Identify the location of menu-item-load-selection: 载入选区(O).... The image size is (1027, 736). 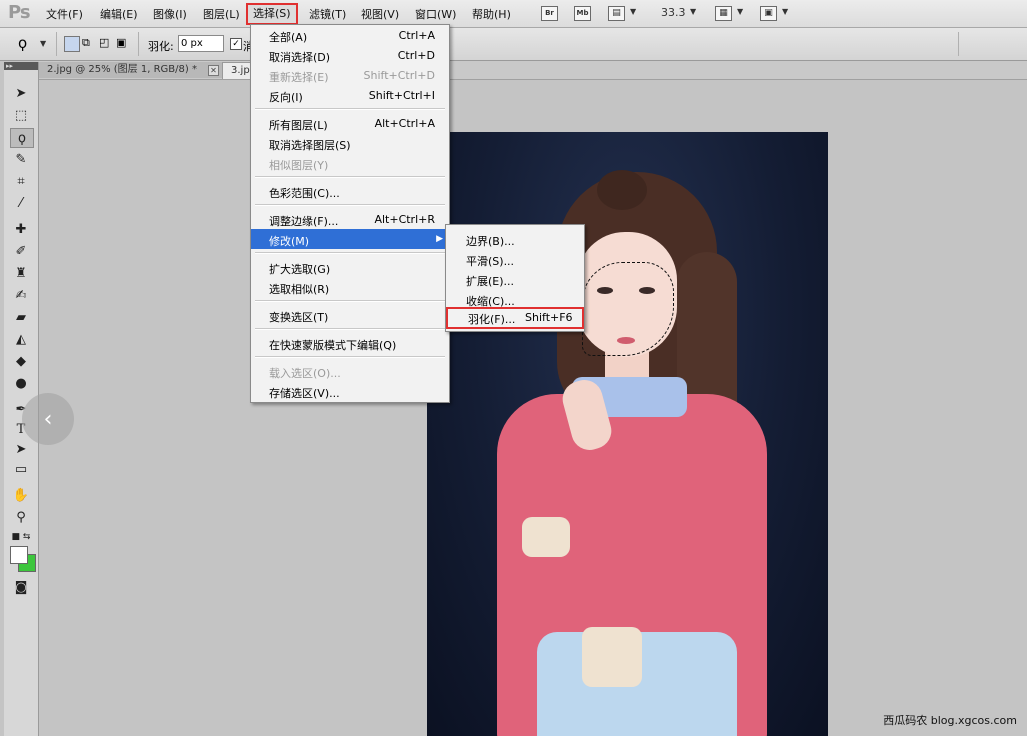
(305, 373).